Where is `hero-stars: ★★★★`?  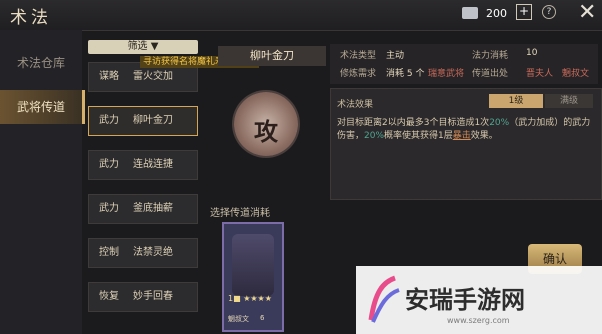
hero-stars: ★★★★ is located at coordinates (257, 298).